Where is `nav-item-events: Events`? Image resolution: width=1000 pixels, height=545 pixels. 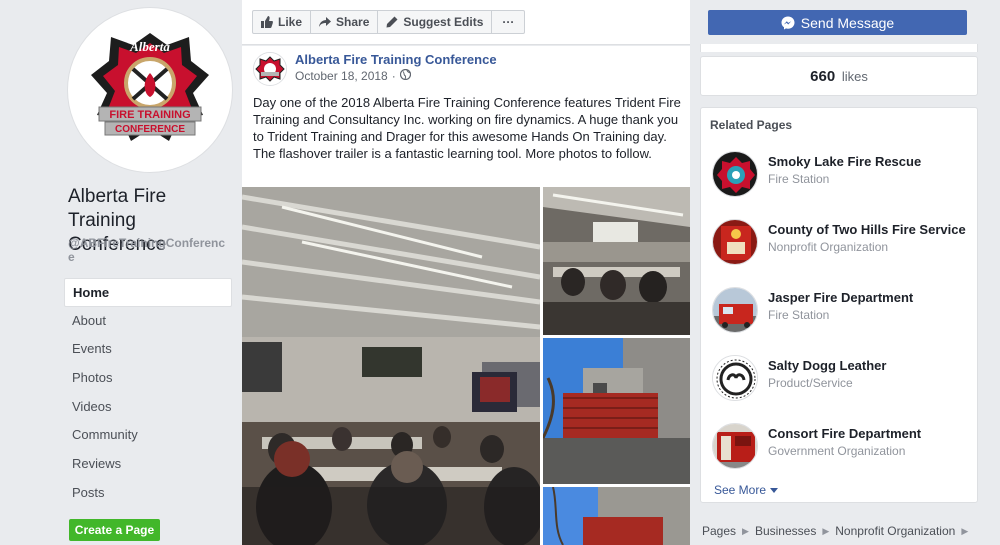 nav-item-events: Events is located at coordinates (148, 349).